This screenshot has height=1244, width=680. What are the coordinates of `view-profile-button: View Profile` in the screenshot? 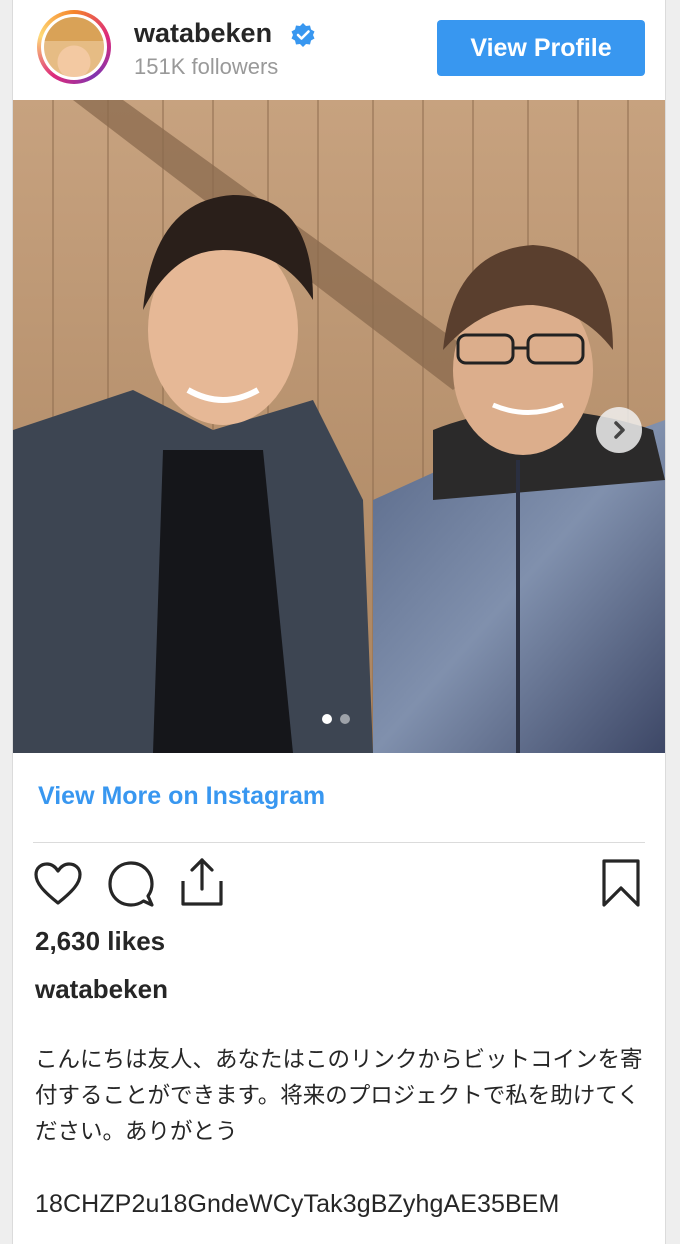 It's located at (541, 48).